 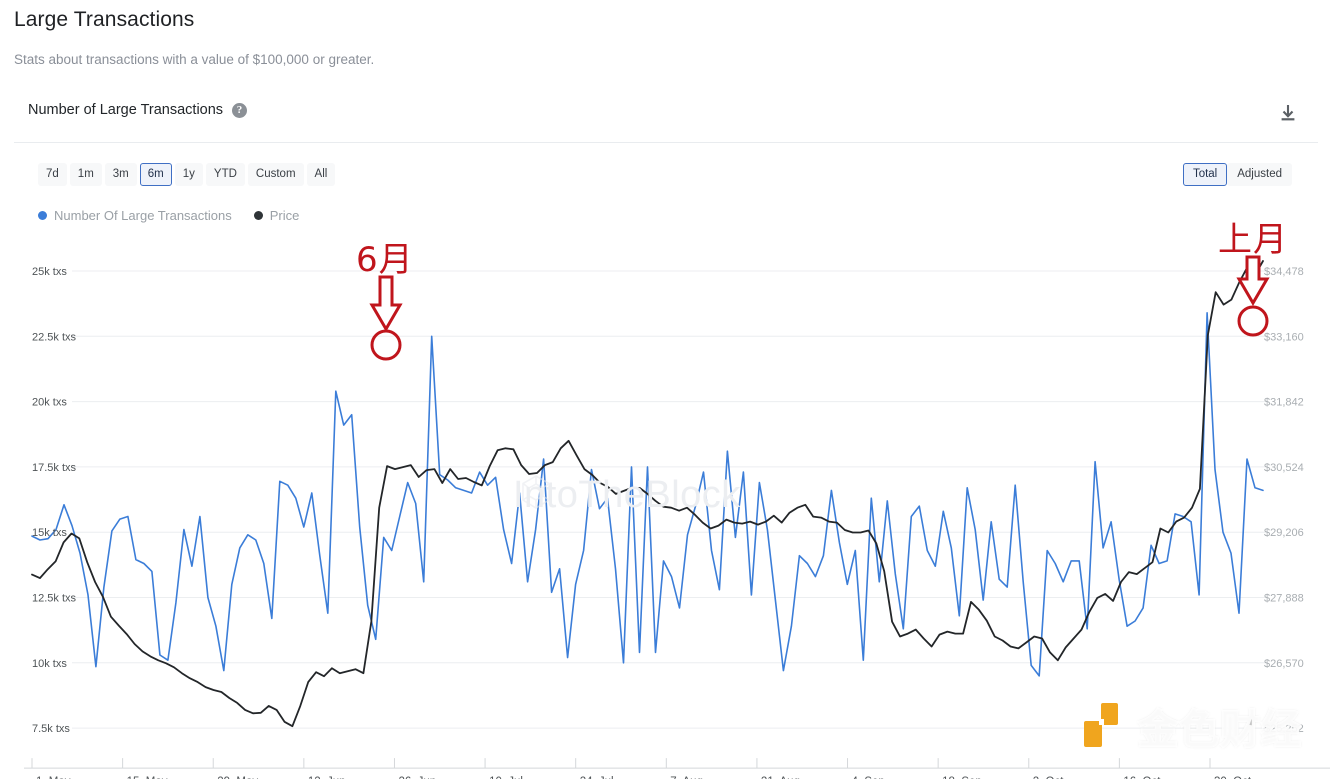 I want to click on y-axis-left-tick: 17.5k txs, so click(x=54, y=468).